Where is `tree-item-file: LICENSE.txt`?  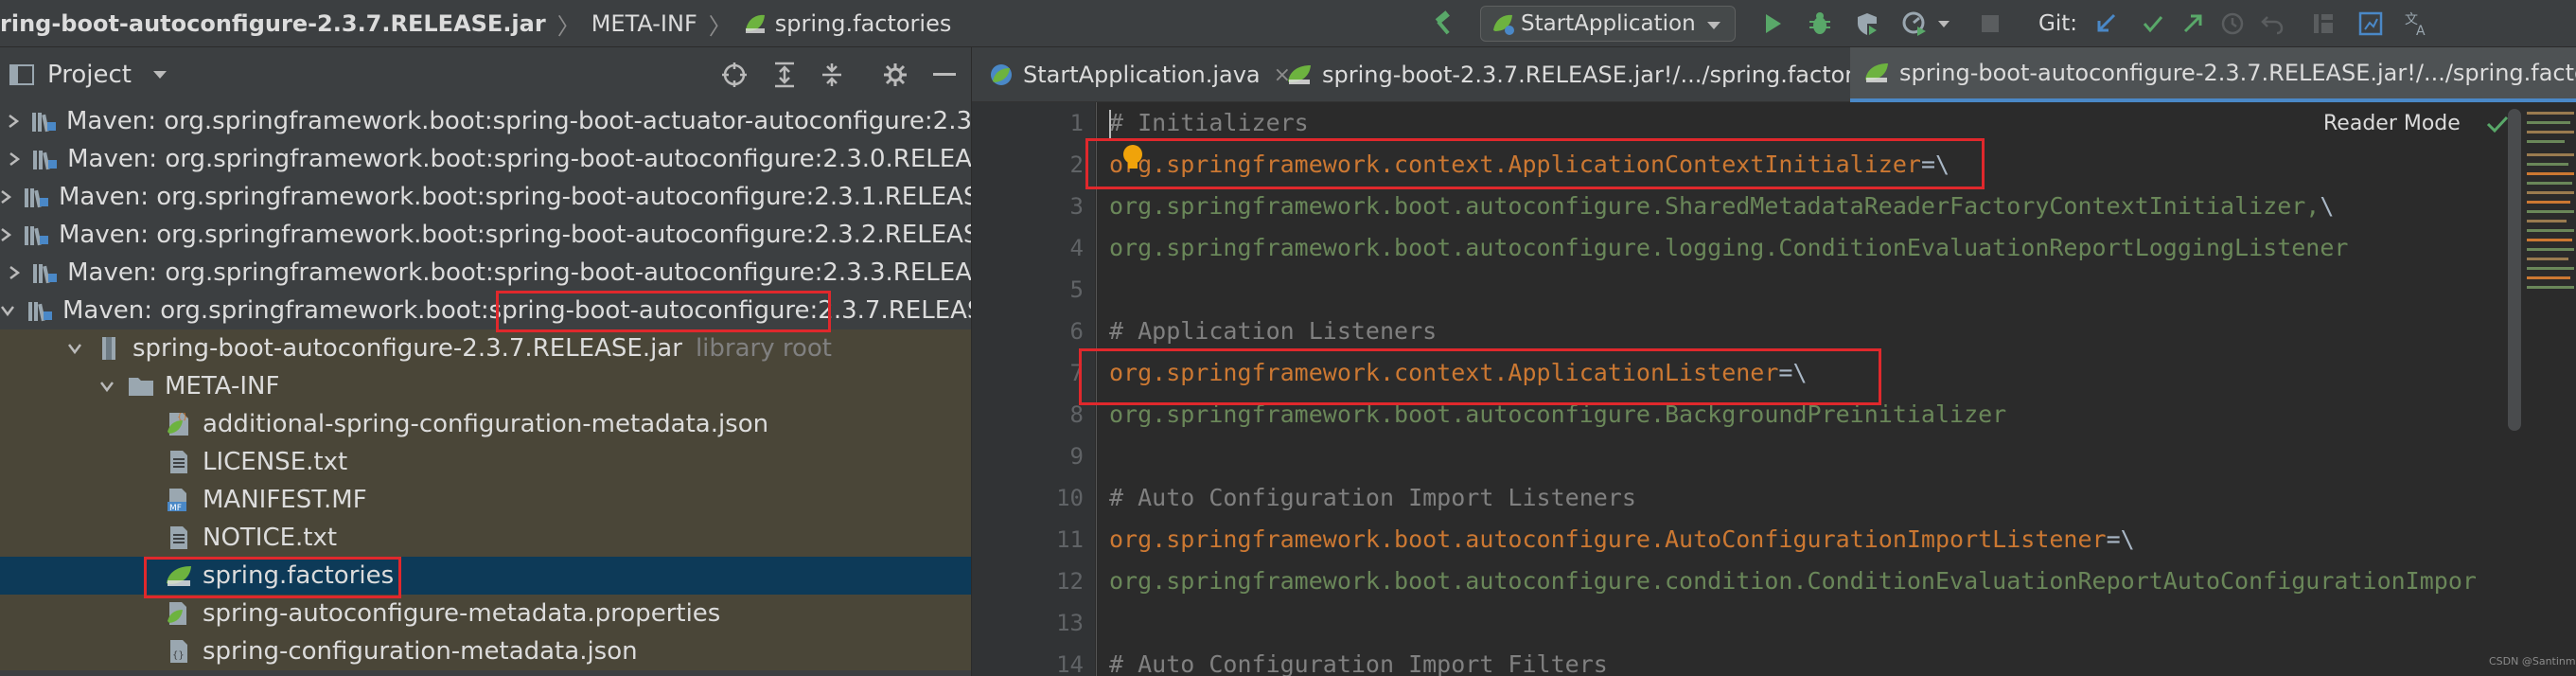 tree-item-file: LICENSE.txt is located at coordinates (485, 462).